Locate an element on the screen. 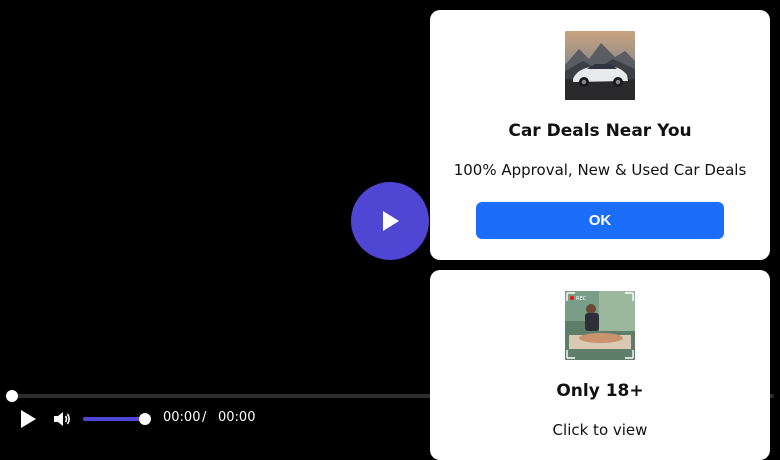 The width and height of the screenshot is (780, 460). car-image is located at coordinates (600, 65).